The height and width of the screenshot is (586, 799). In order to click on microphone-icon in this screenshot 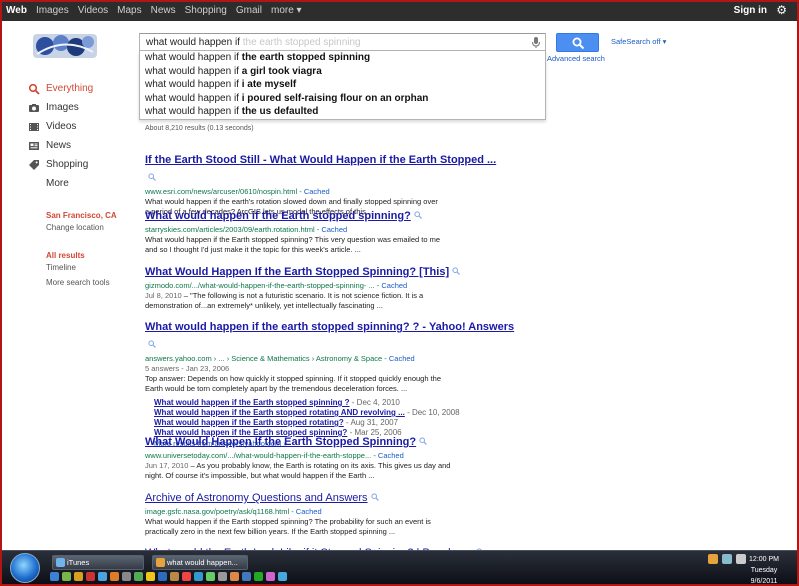, I will do `click(536, 42)`.